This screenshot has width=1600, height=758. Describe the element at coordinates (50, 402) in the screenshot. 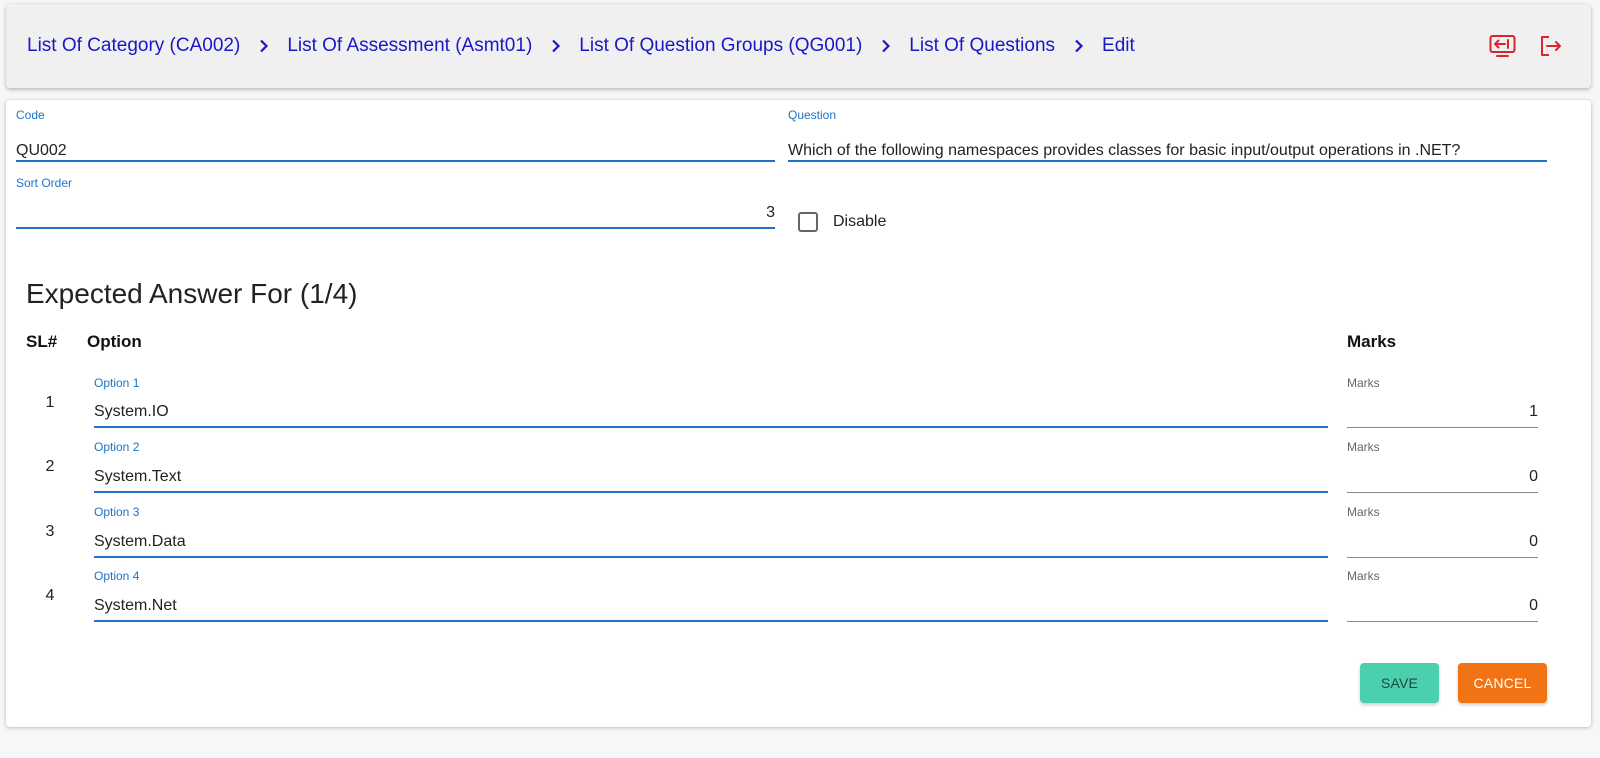

I see `row-sl-number: 1` at that location.